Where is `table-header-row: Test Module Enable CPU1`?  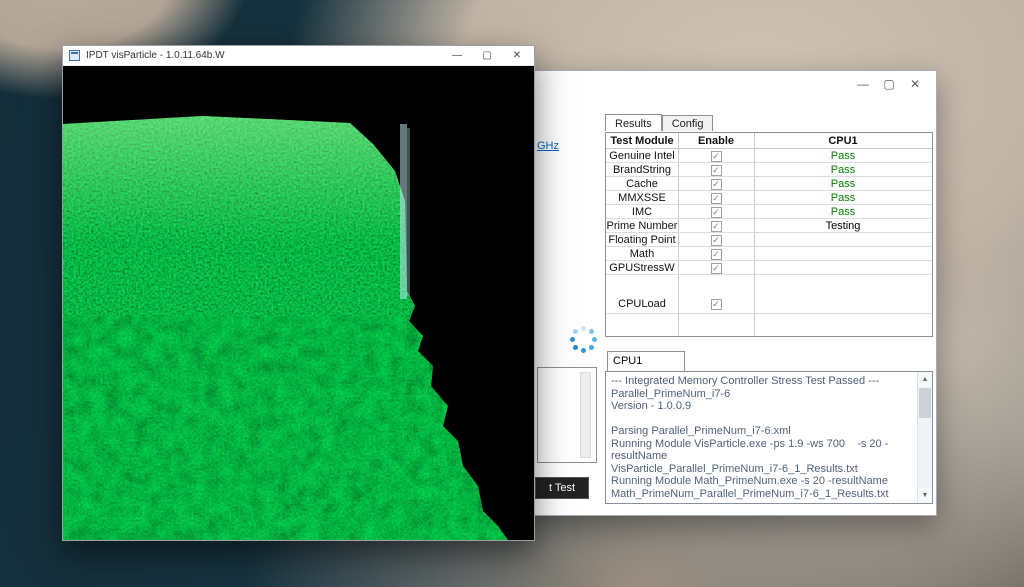
table-header-row: Test Module Enable CPU1 is located at coordinates (769, 141).